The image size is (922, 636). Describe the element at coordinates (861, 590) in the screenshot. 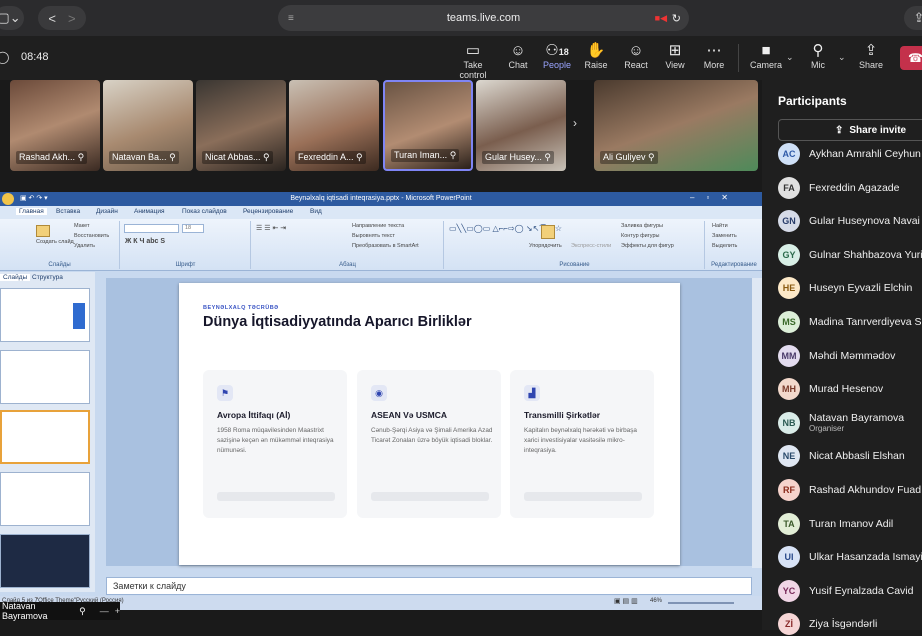

I see `participant-name: Yusif Eynalzada Cavid` at that location.